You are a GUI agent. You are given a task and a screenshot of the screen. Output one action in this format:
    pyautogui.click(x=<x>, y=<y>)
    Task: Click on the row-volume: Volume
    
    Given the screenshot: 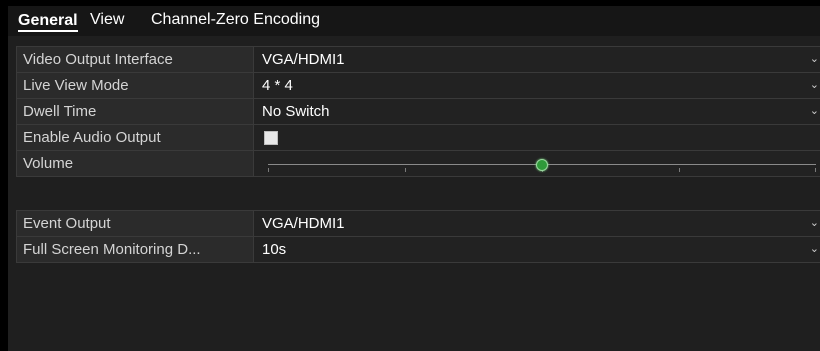 What is the action you would take?
    pyautogui.click(x=418, y=164)
    